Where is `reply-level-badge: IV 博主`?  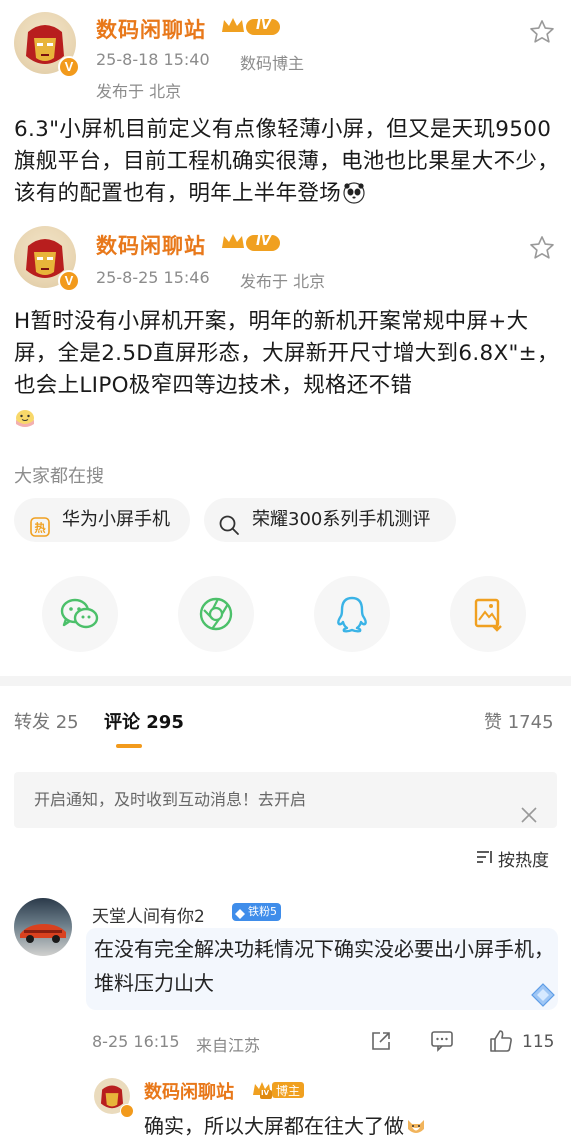
reply-level-badge: IV 博主 is located at coordinates (278, 1090).